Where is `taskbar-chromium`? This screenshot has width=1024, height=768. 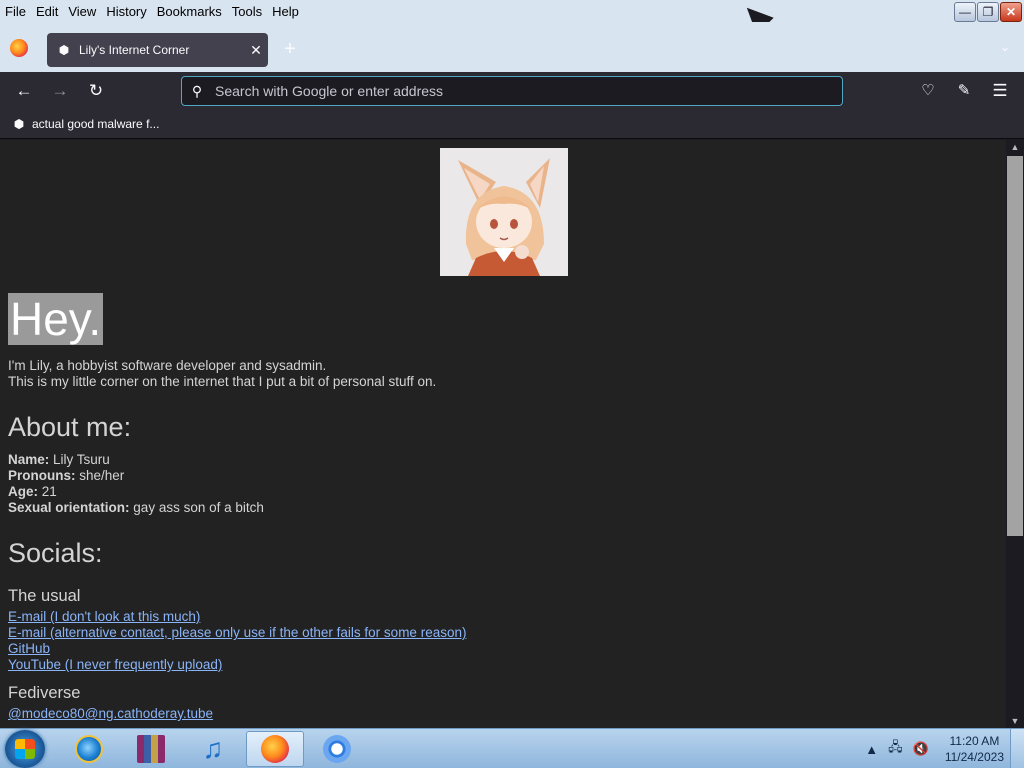
taskbar-chromium is located at coordinates (337, 749).